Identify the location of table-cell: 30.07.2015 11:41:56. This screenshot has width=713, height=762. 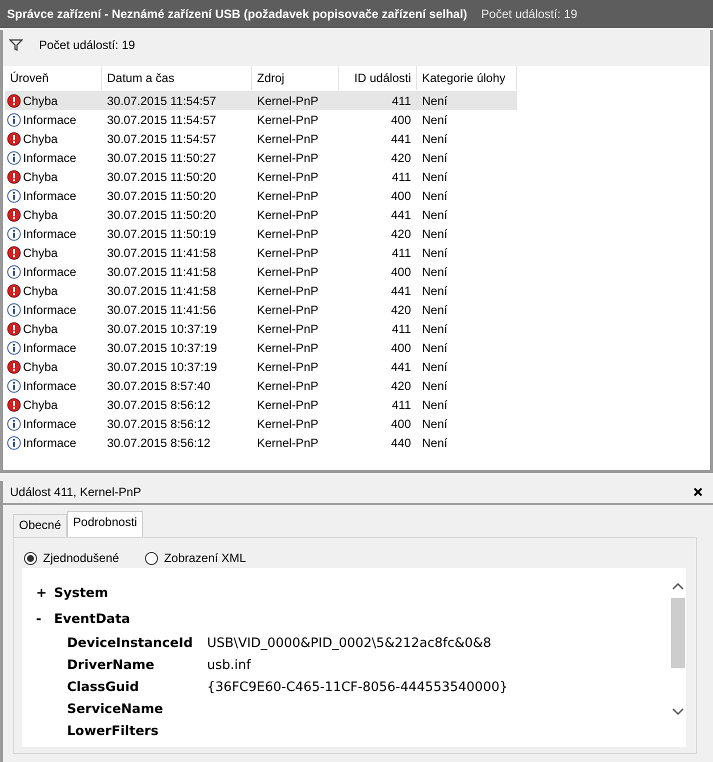
(161, 309).